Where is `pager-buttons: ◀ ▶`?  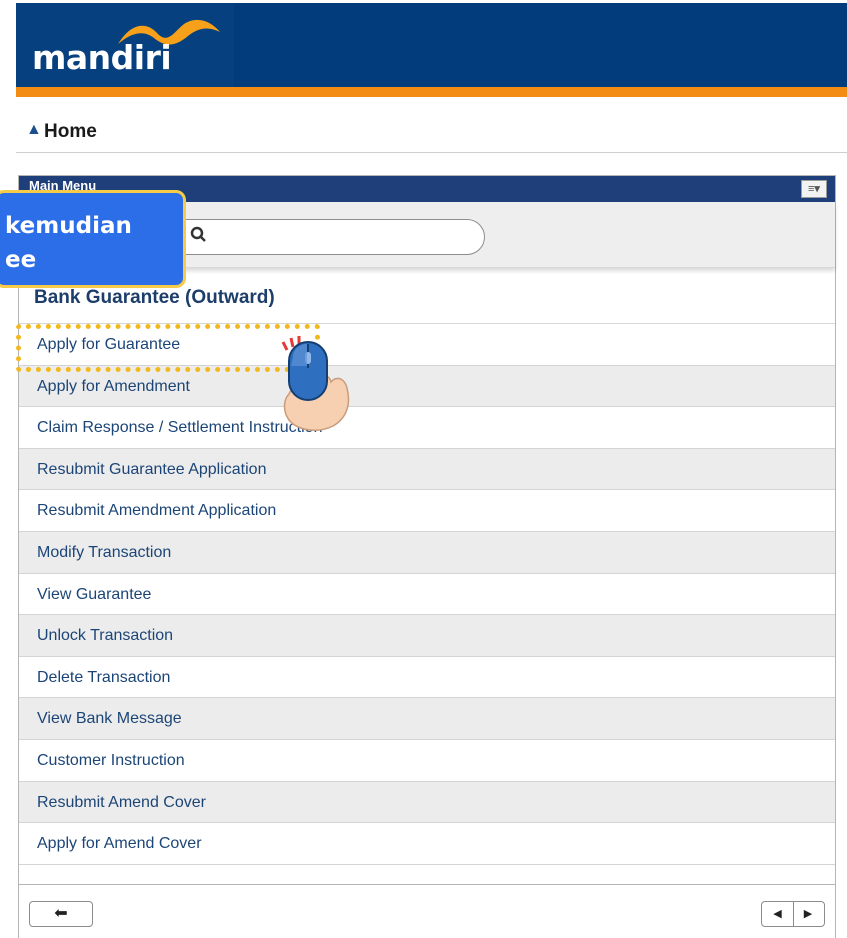
pager-buttons: ◀ ▶ is located at coordinates (793, 914).